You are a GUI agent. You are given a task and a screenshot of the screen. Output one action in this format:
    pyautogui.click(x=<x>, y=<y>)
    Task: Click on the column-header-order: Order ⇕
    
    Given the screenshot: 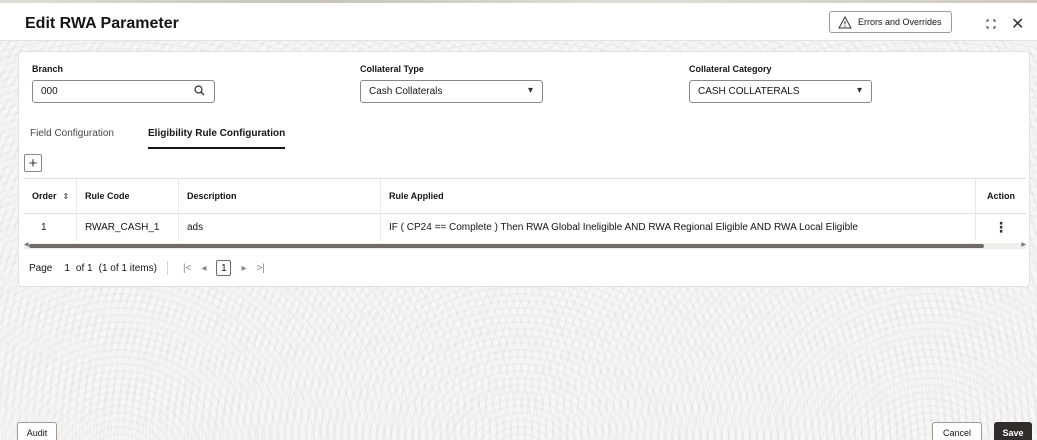 What is the action you would take?
    pyautogui.click(x=50, y=196)
    